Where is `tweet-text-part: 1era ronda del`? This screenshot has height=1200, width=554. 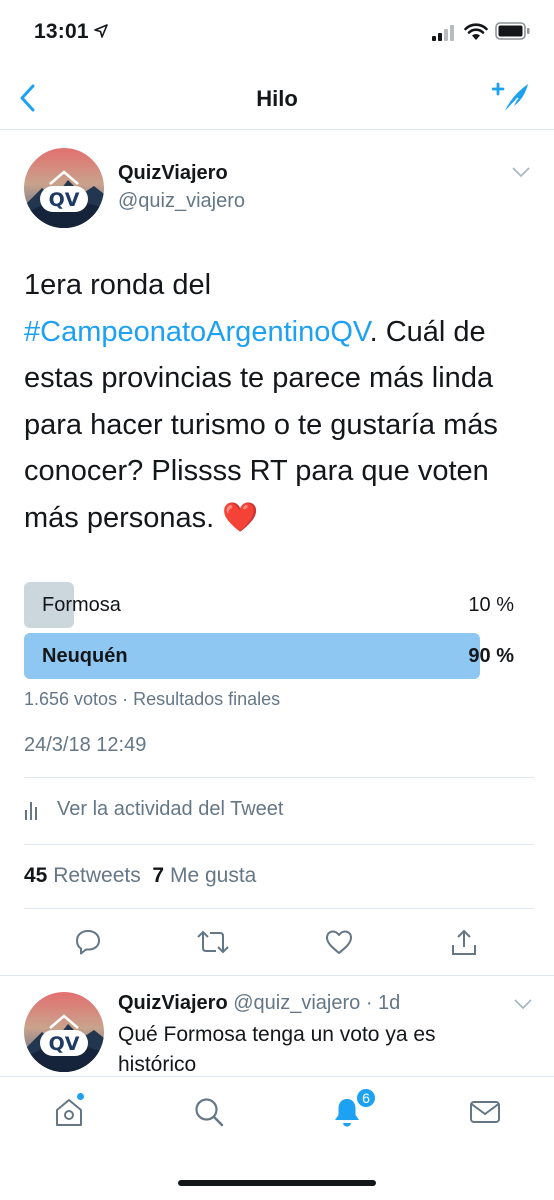
tweet-text-part: 1era ronda del is located at coordinates (118, 285).